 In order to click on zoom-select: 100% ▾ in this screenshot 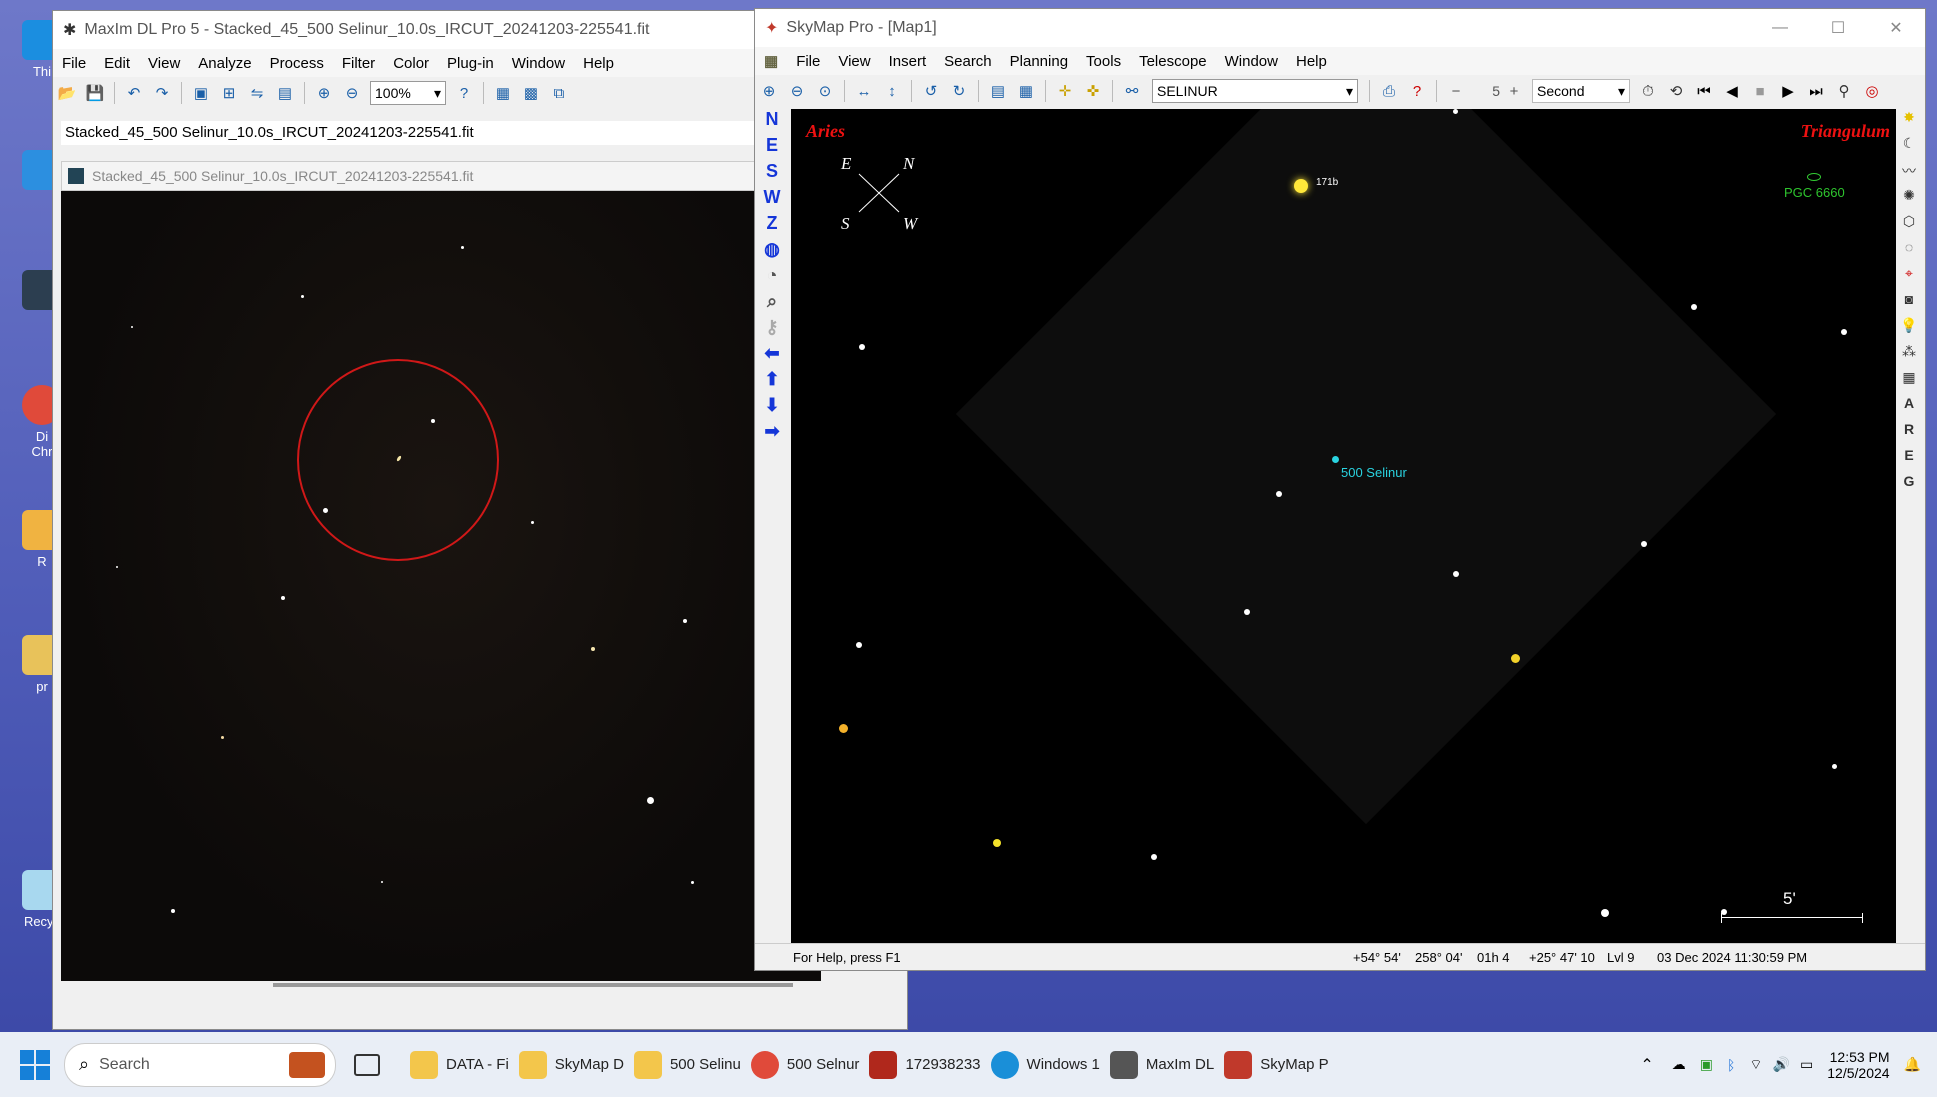, I will do `click(408, 93)`.